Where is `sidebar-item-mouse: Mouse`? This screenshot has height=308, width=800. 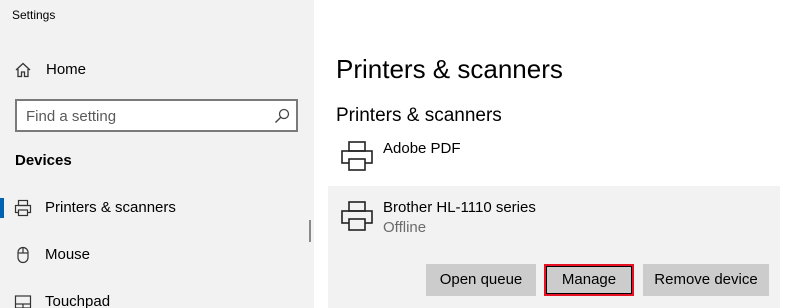 sidebar-item-mouse: Mouse is located at coordinates (157, 255).